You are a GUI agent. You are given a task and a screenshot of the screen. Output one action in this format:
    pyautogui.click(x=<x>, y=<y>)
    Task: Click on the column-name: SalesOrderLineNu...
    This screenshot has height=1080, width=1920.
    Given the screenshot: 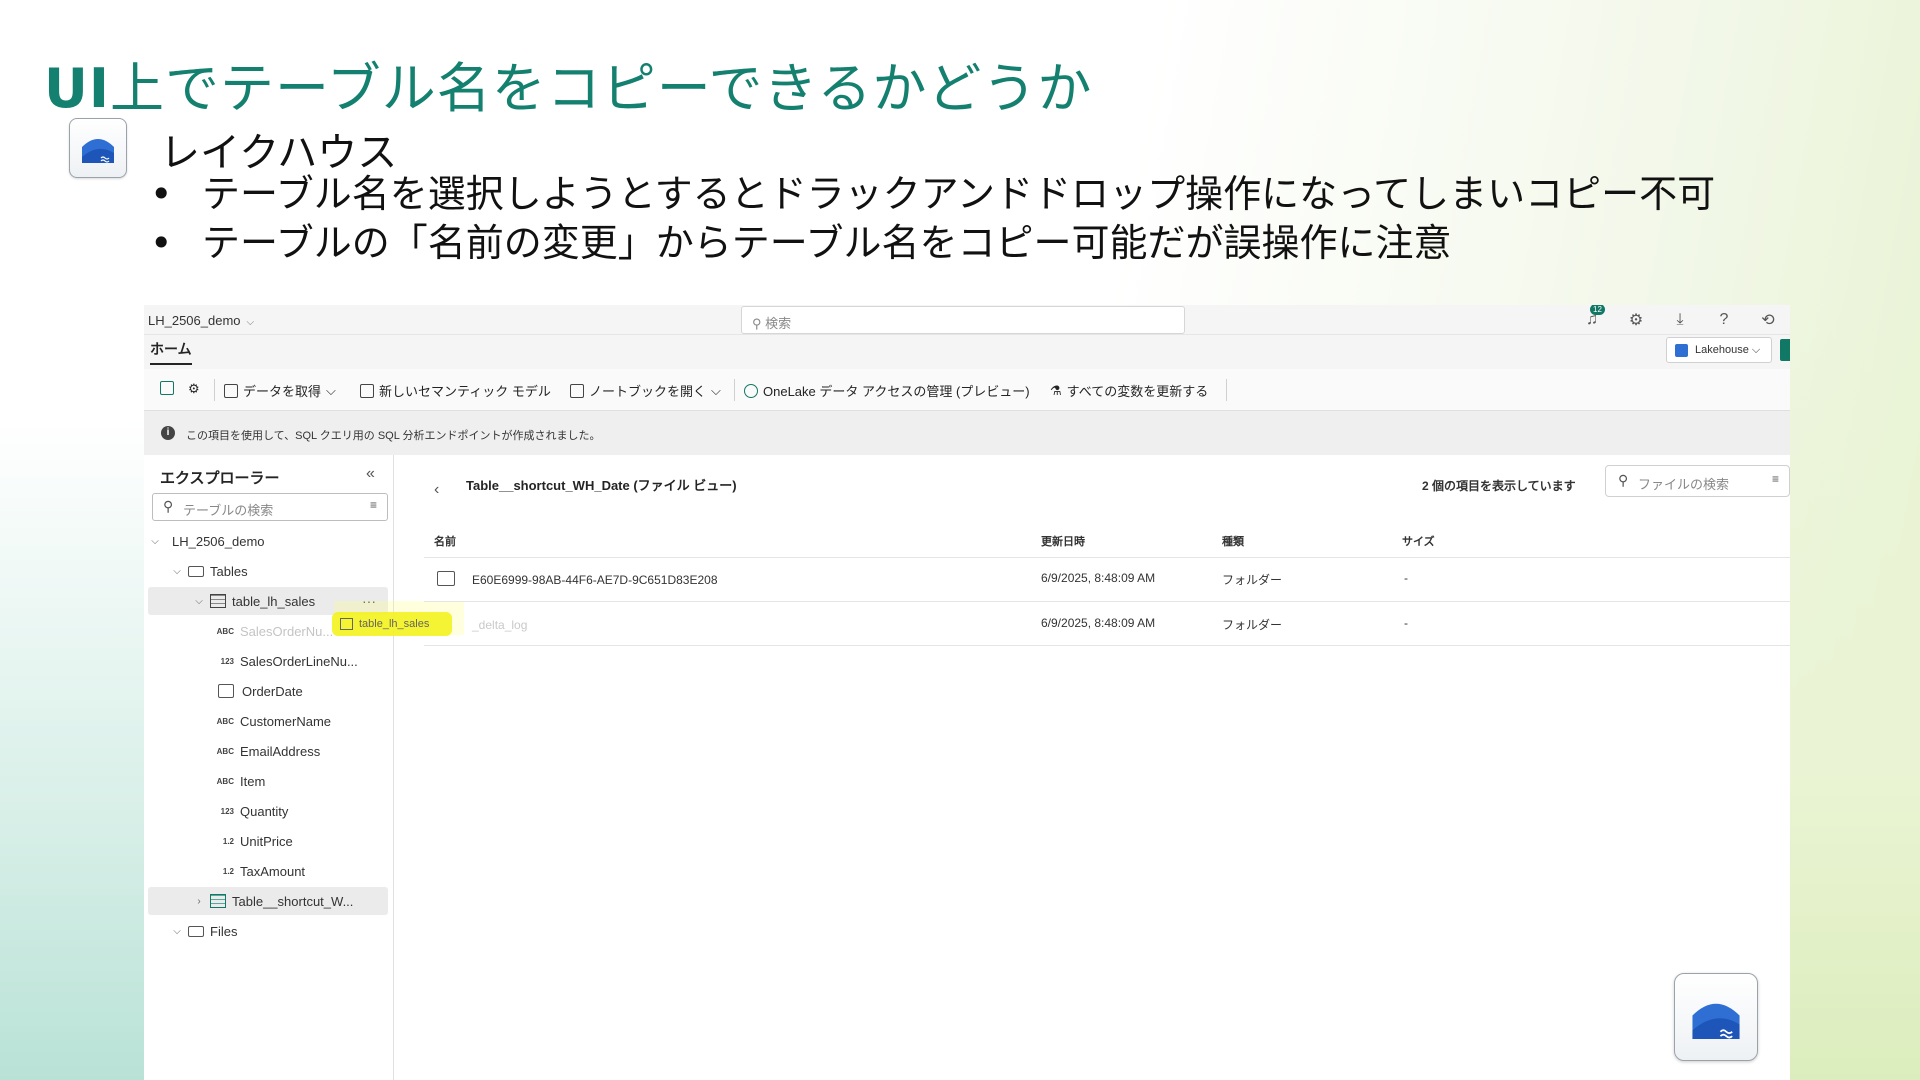 What is the action you would take?
    pyautogui.click(x=299, y=661)
    